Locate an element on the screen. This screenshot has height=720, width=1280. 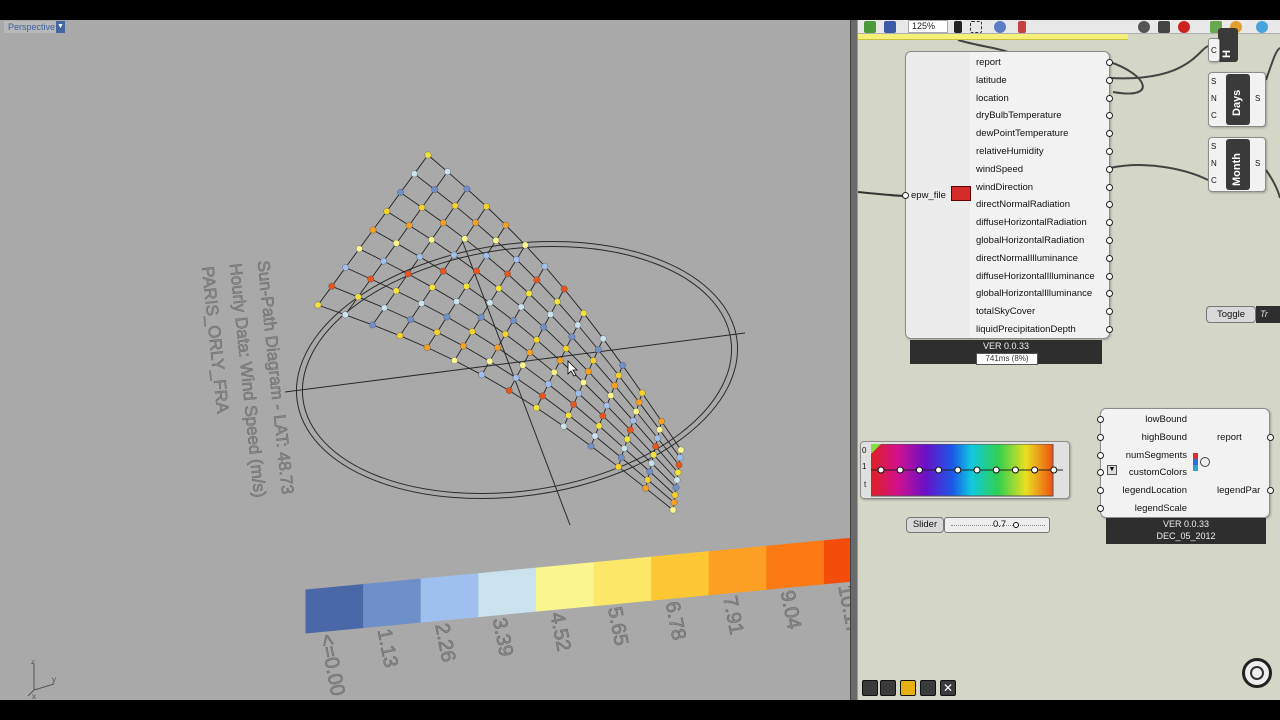
open-file-icon is located at coordinates (870, 27).